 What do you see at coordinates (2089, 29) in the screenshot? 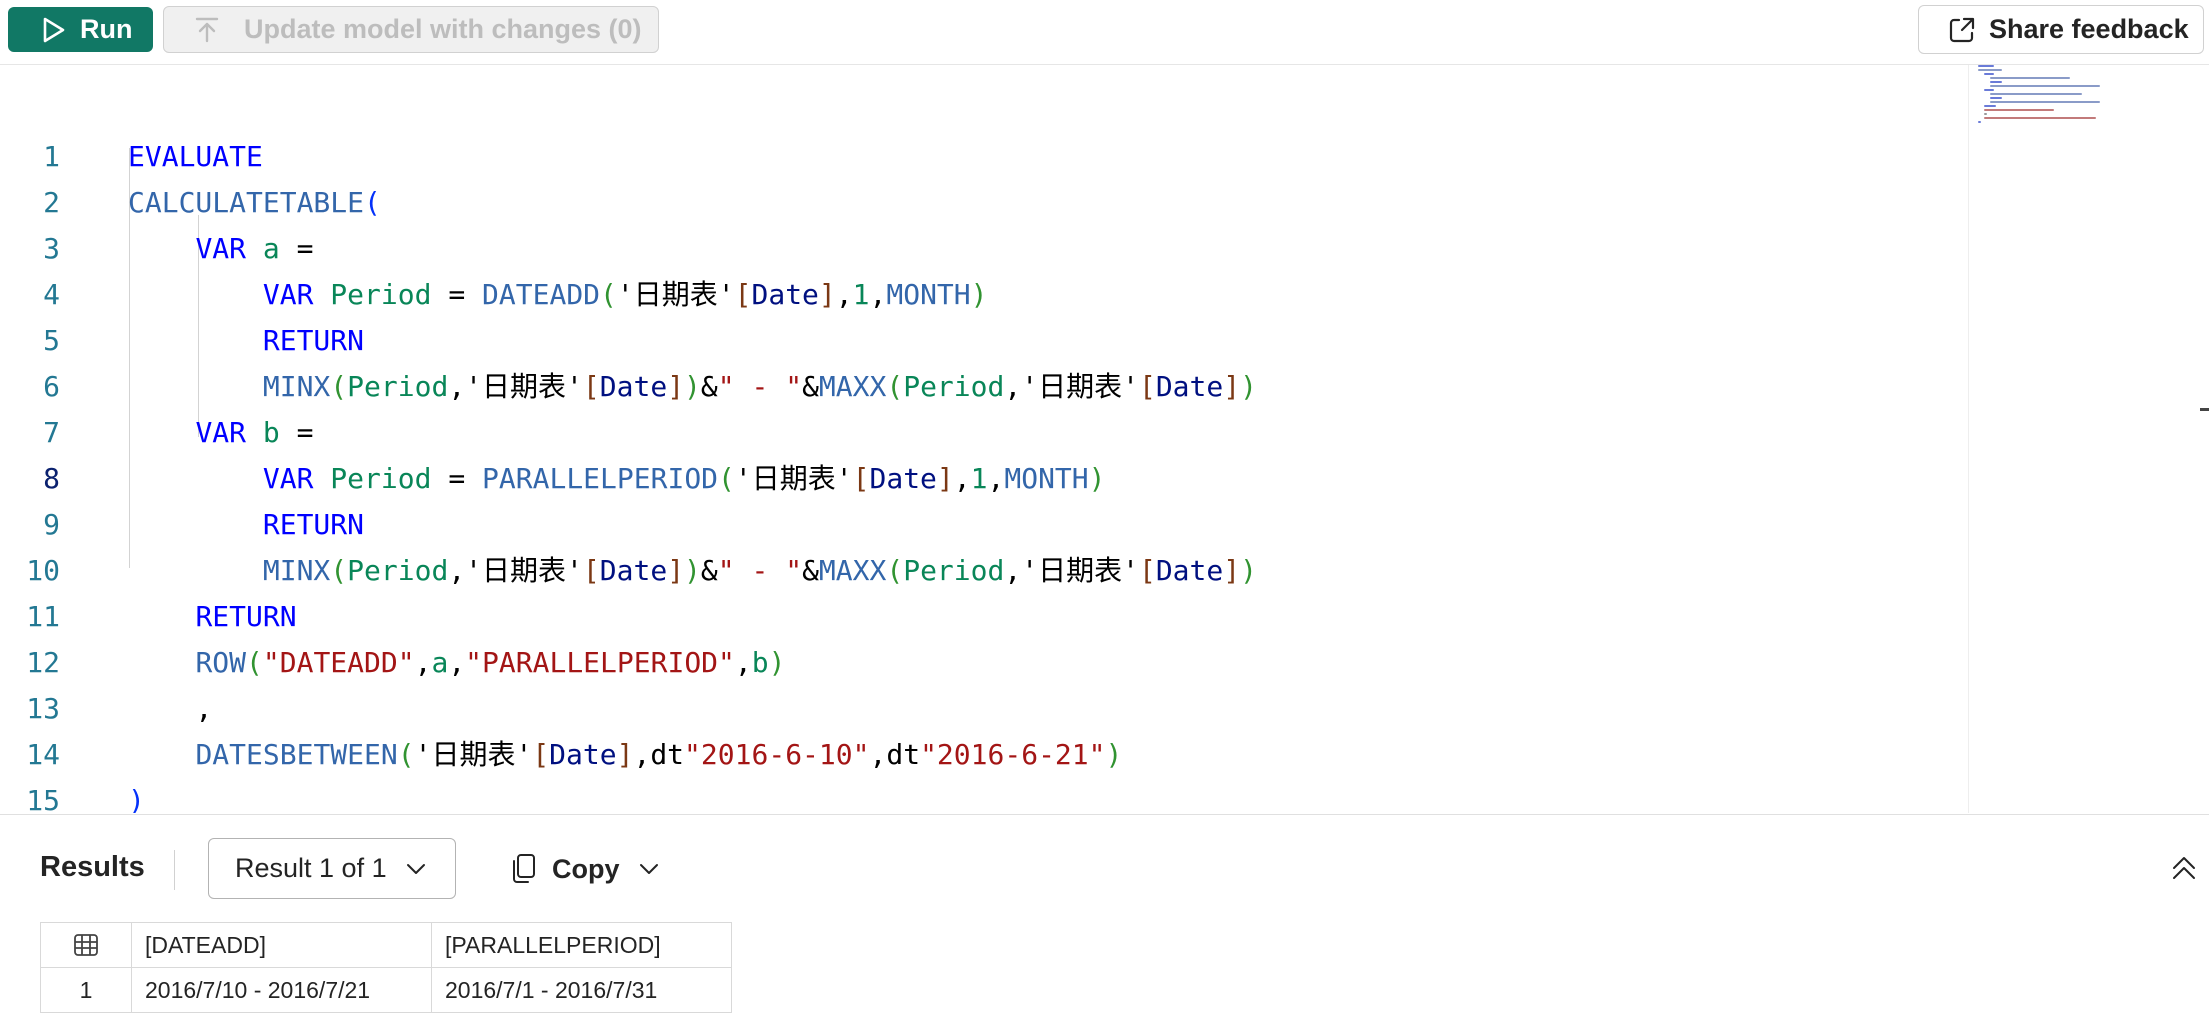
I see `share-feedback-label: Share feedback` at bounding box center [2089, 29].